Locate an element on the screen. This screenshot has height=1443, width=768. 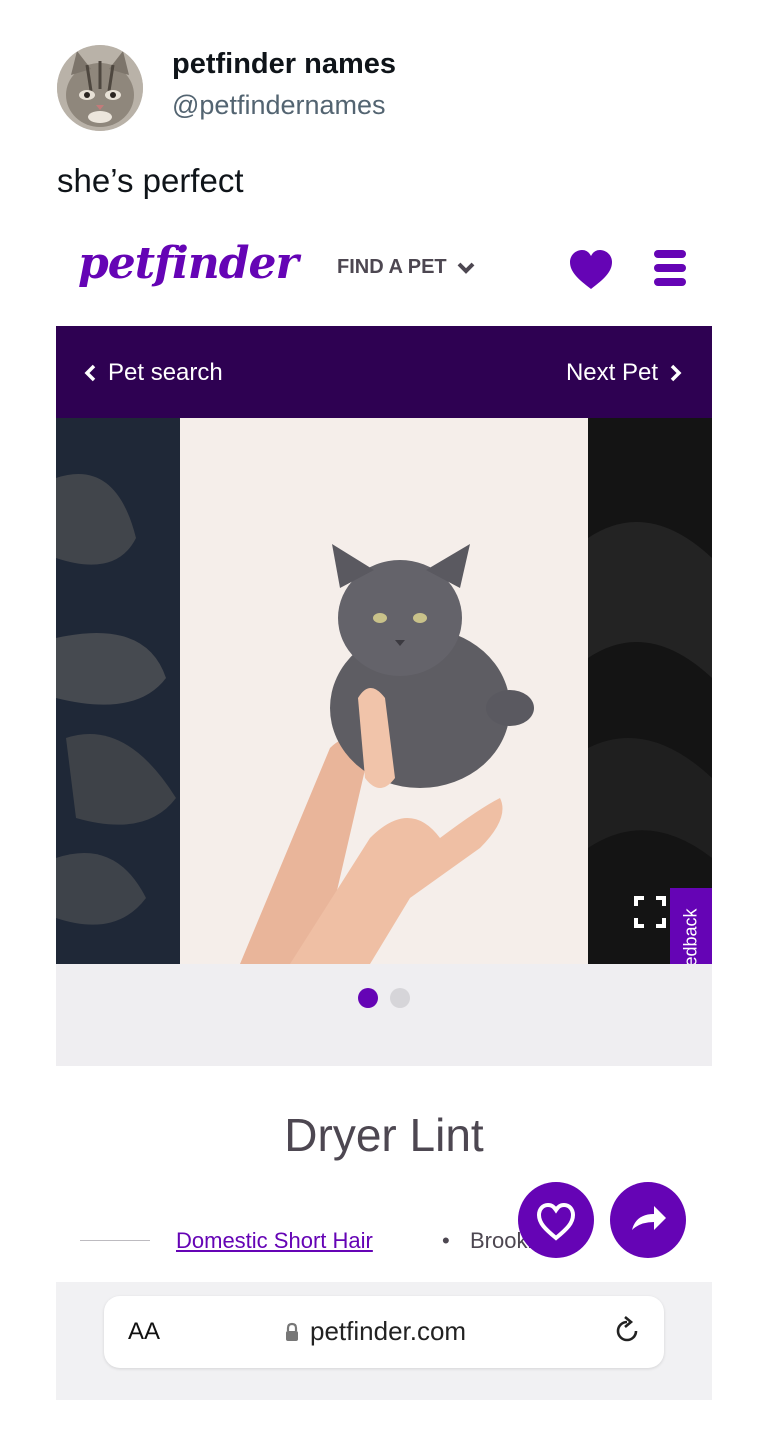
next-pet-label: Next Pet is located at coordinates (611, 372).